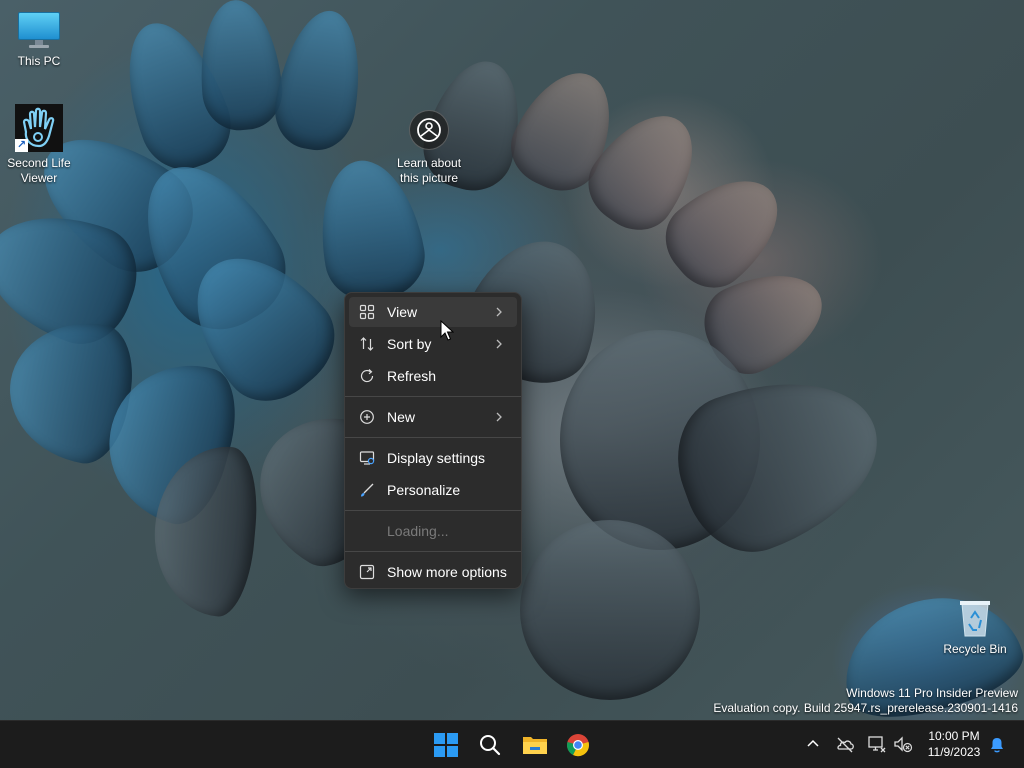  I want to click on desktop-icon-label: Second Life Viewer, so click(39, 170).